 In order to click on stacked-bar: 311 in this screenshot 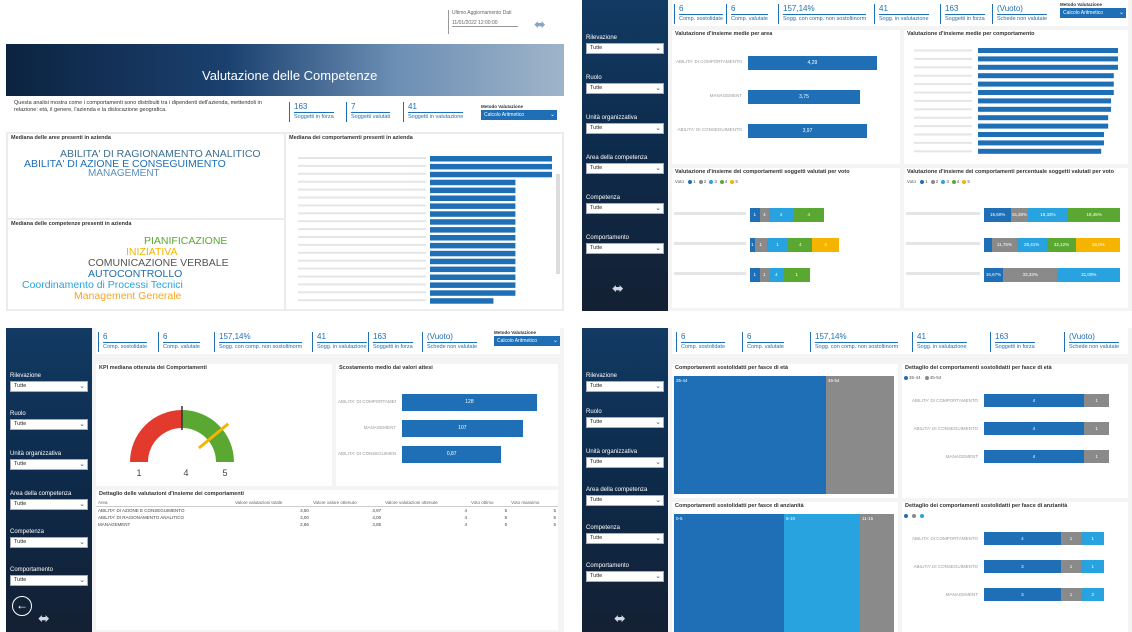, I will do `click(1048, 566)`.